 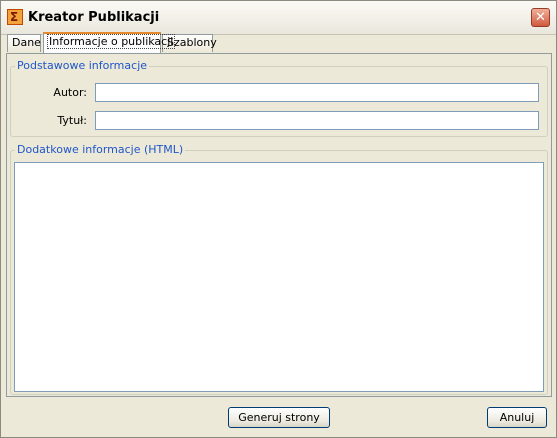 What do you see at coordinates (82, 65) in the screenshot?
I see `basic-info-legend: Podstawowe informacje` at bounding box center [82, 65].